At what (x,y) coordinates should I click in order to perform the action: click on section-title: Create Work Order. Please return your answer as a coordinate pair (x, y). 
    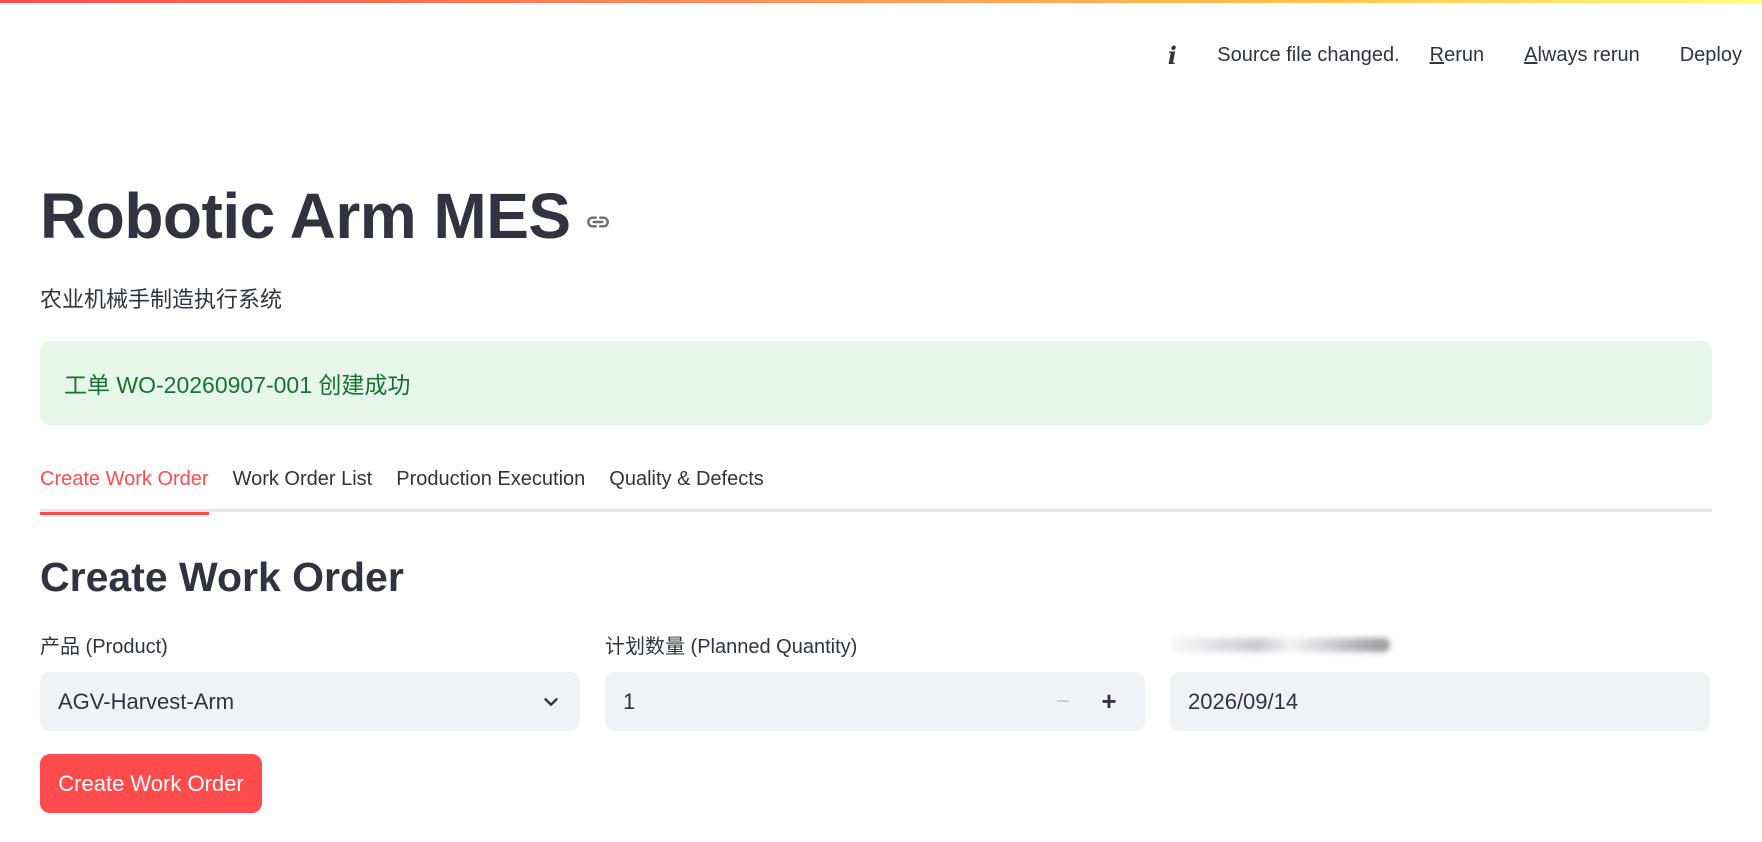
    Looking at the image, I should click on (222, 577).